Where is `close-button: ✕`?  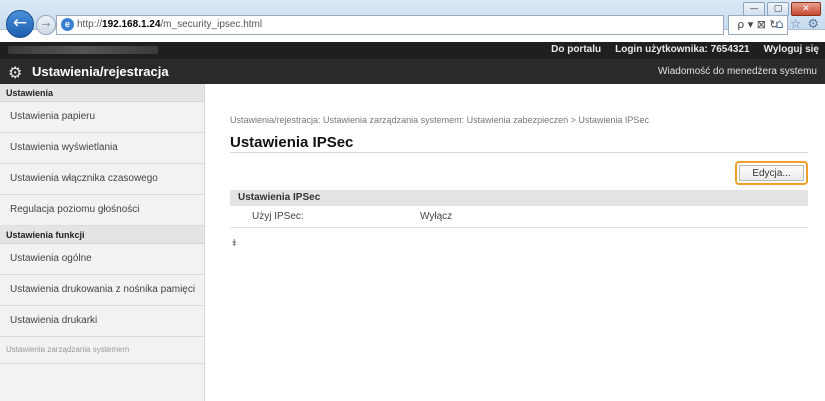 close-button: ✕ is located at coordinates (806, 9).